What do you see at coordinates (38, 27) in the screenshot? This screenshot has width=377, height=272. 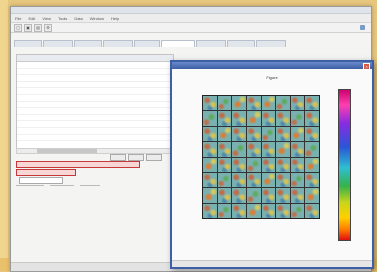 I see `print-icon: ▤` at bounding box center [38, 27].